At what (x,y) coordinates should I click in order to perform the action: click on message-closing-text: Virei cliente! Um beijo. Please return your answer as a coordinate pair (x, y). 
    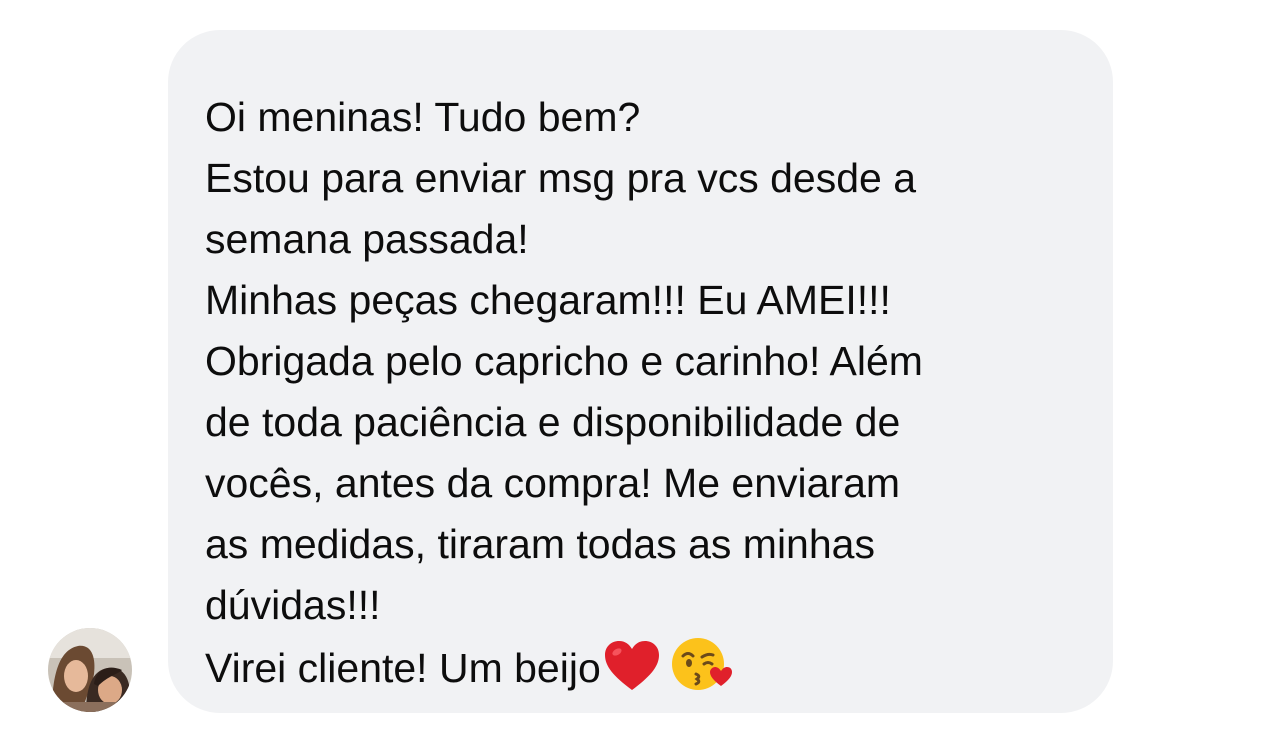
    Looking at the image, I should click on (403, 668).